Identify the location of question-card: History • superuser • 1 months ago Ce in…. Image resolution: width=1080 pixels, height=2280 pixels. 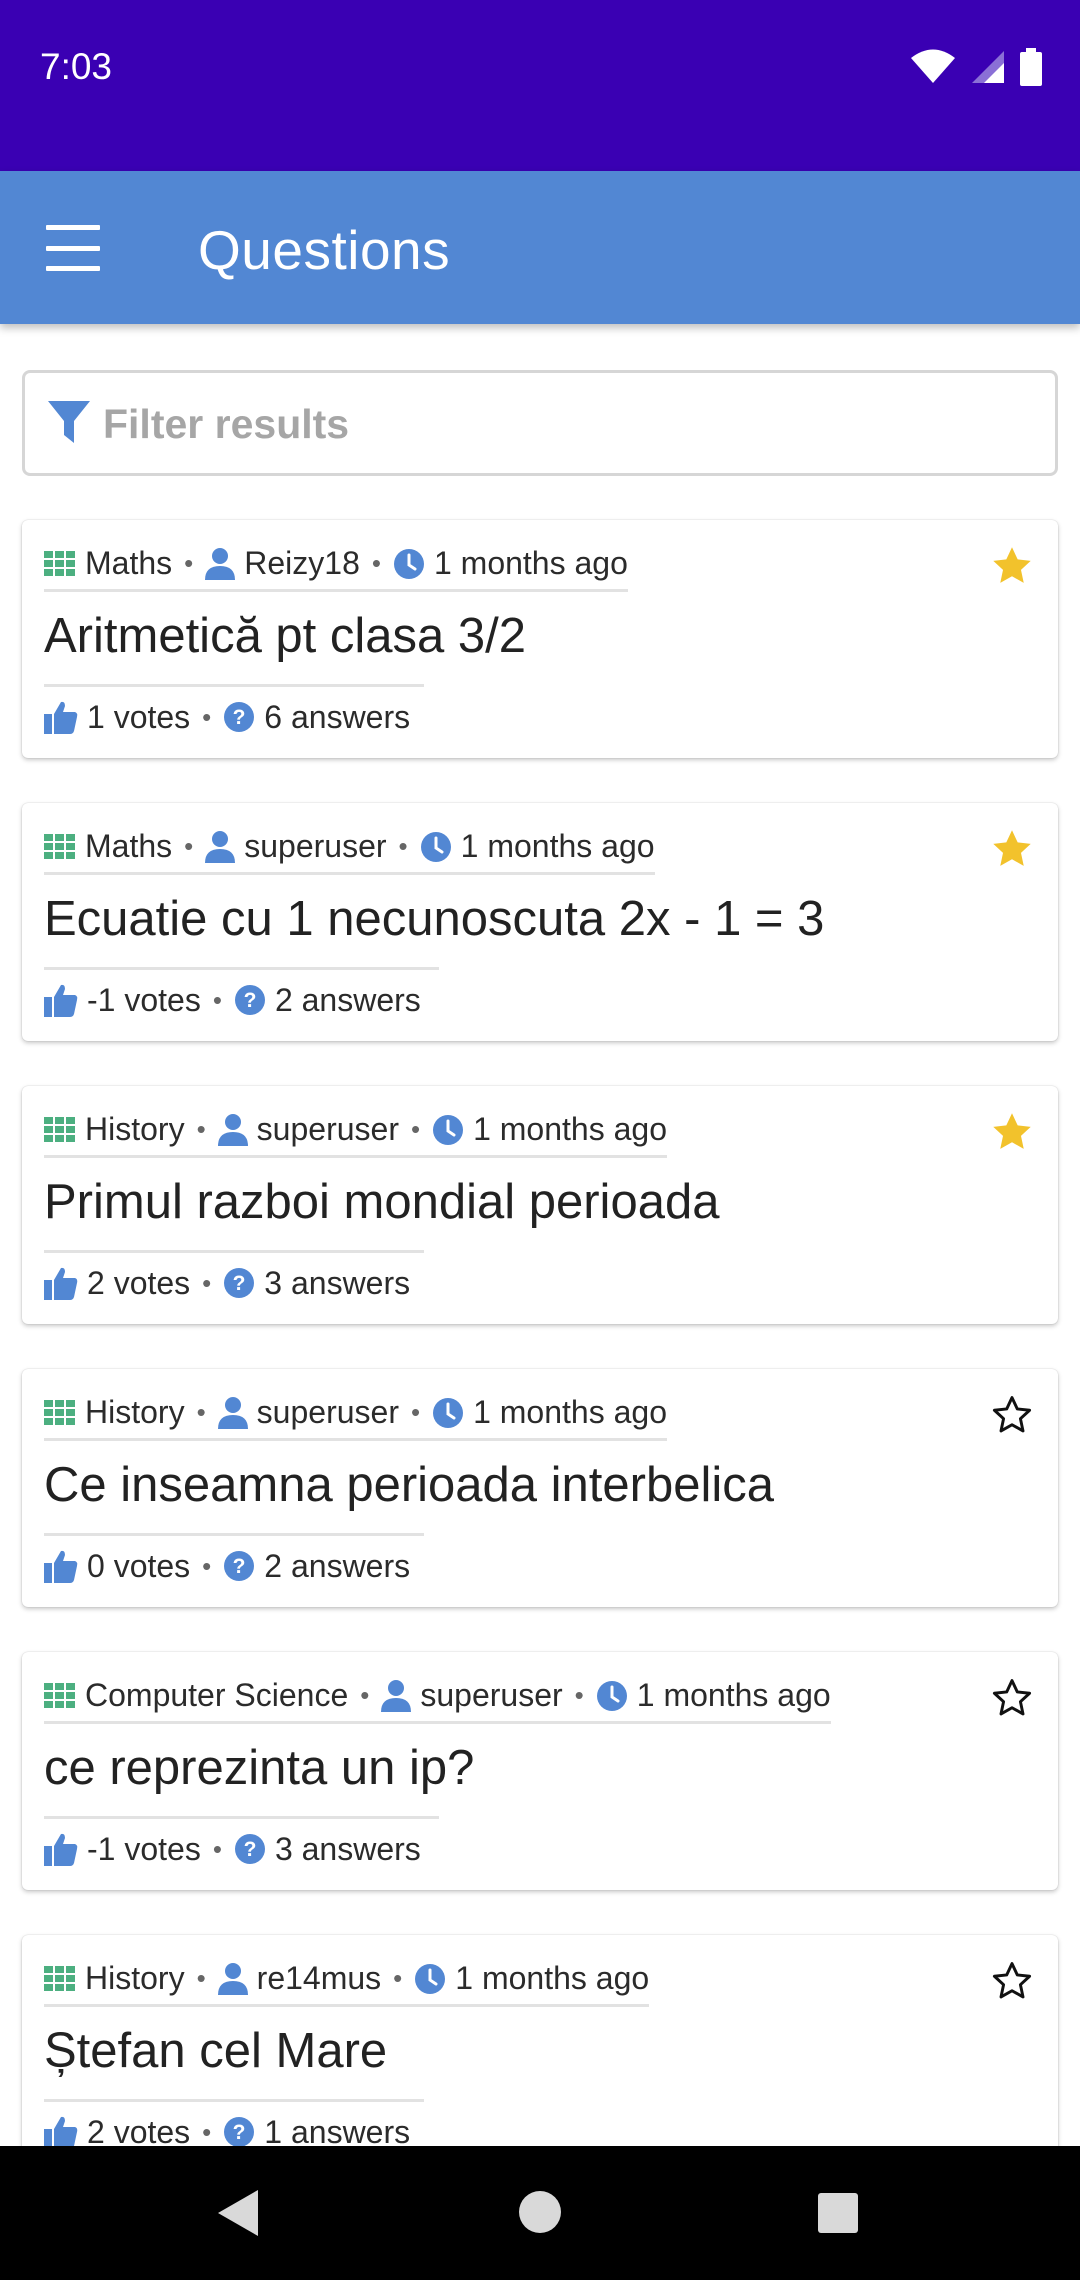
(540, 1488).